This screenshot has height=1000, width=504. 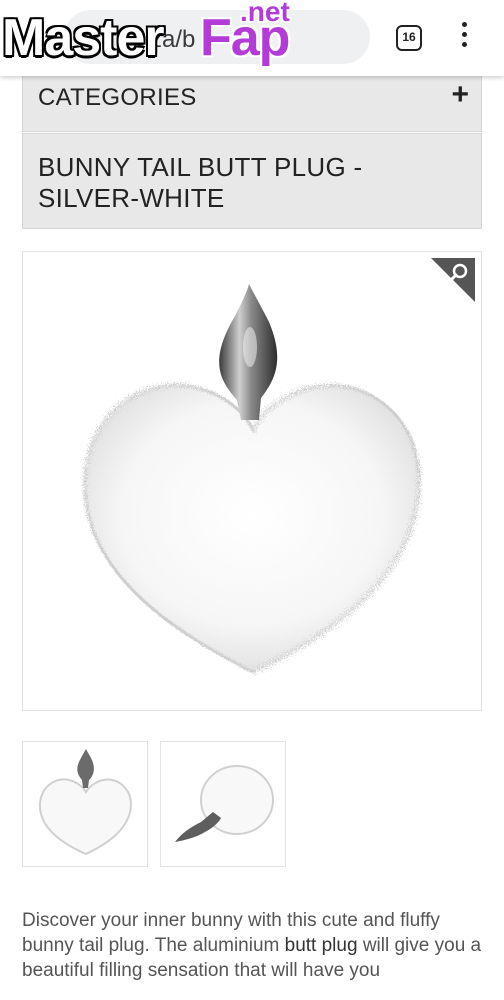 I want to click on kebab-menu-icon, so click(x=464, y=38).